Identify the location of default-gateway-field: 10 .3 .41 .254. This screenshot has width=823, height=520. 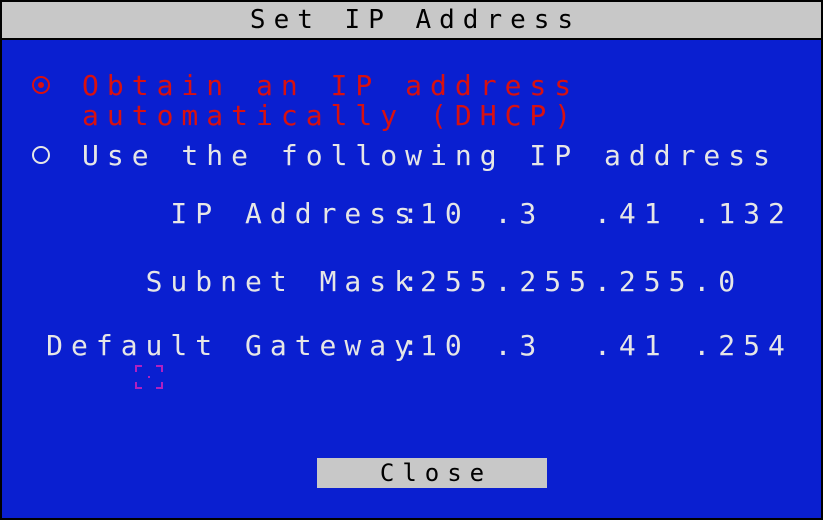
(606, 346).